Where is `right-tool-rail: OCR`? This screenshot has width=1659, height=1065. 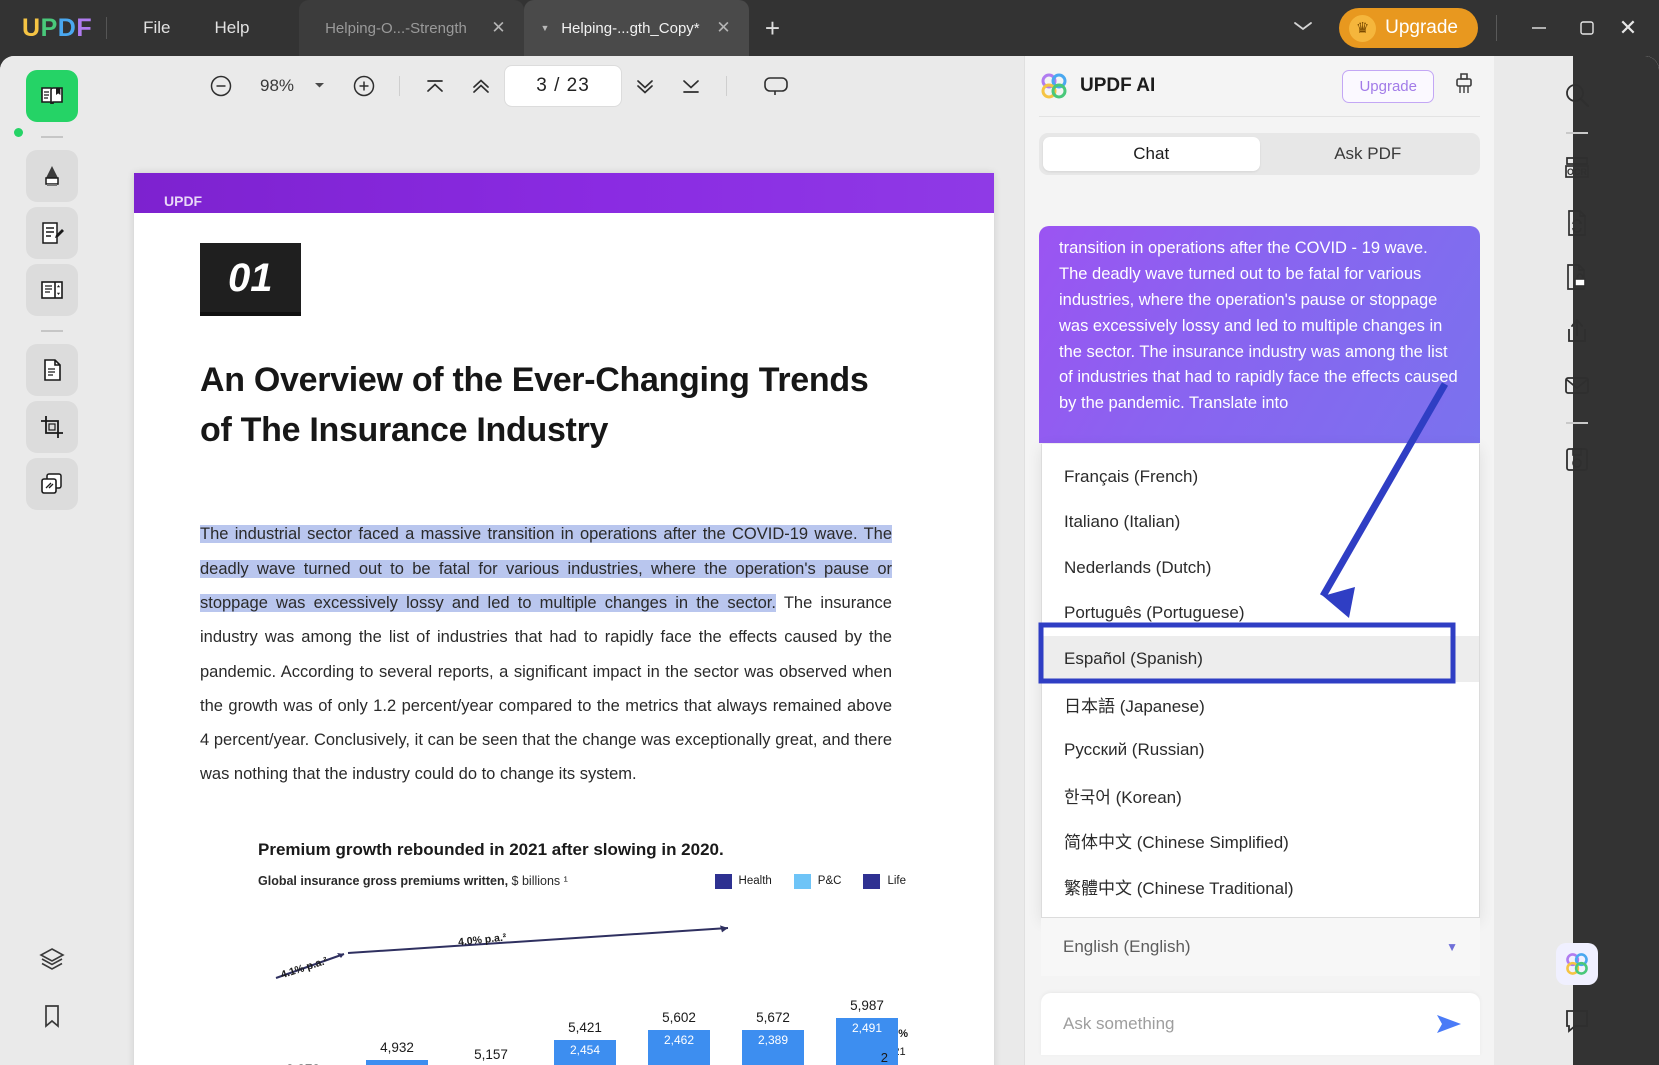 right-tool-rail: OCR is located at coordinates (1576, 560).